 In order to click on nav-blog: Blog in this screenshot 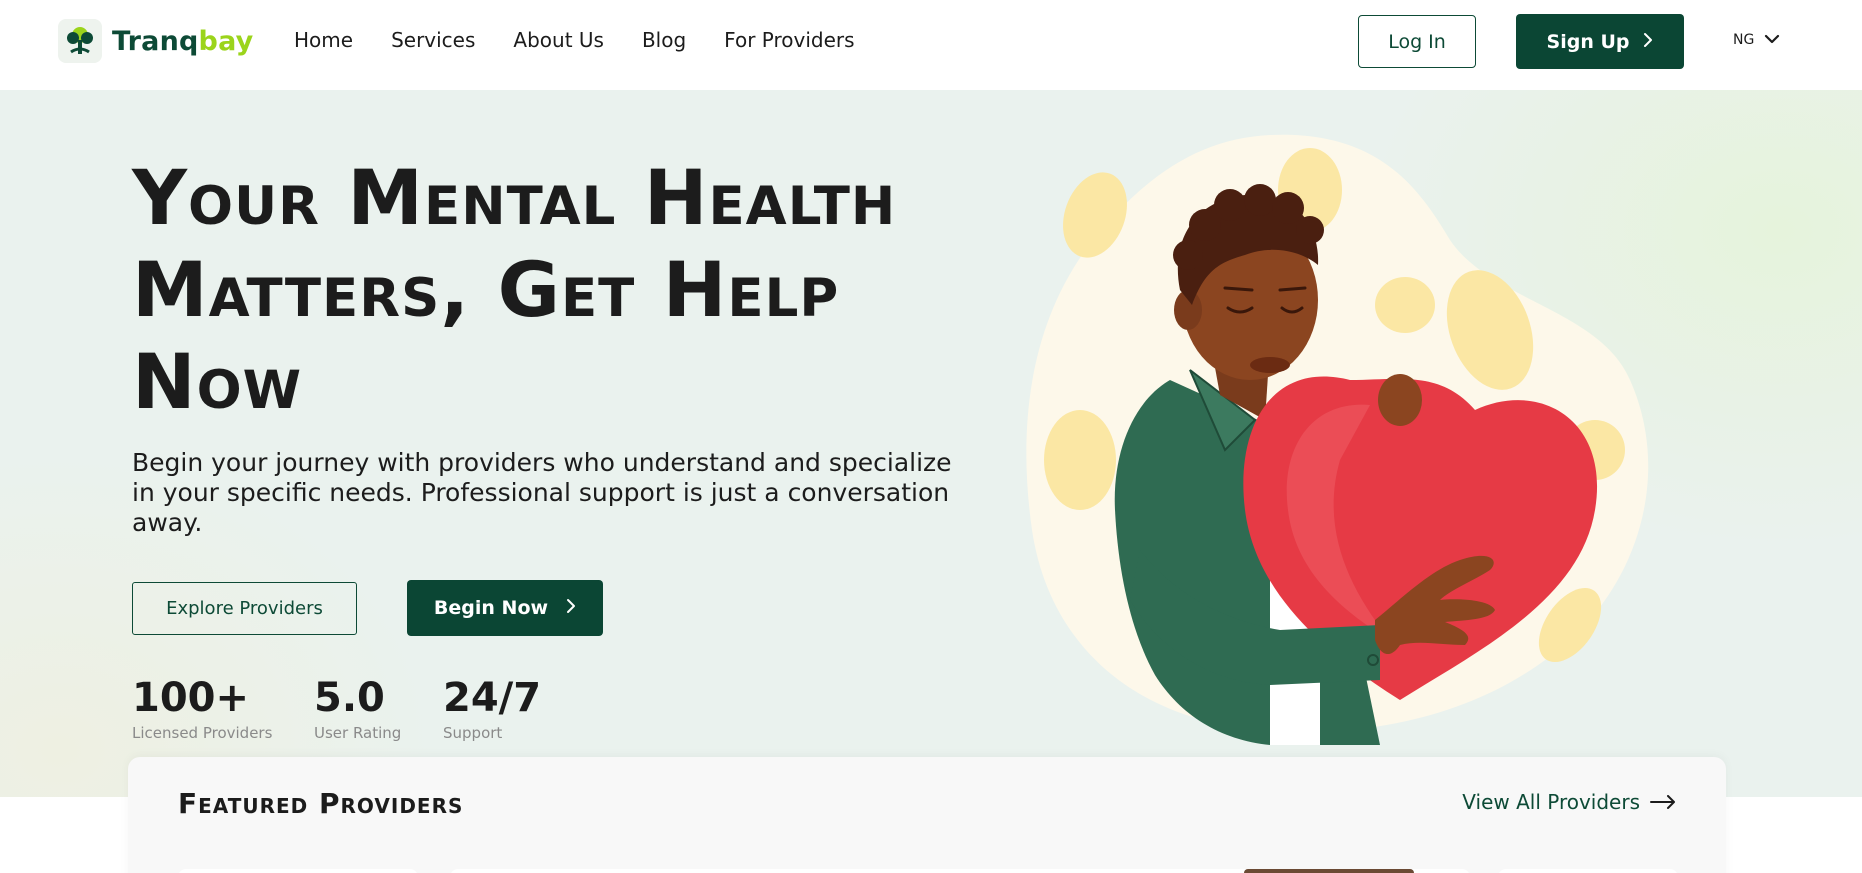, I will do `click(664, 40)`.